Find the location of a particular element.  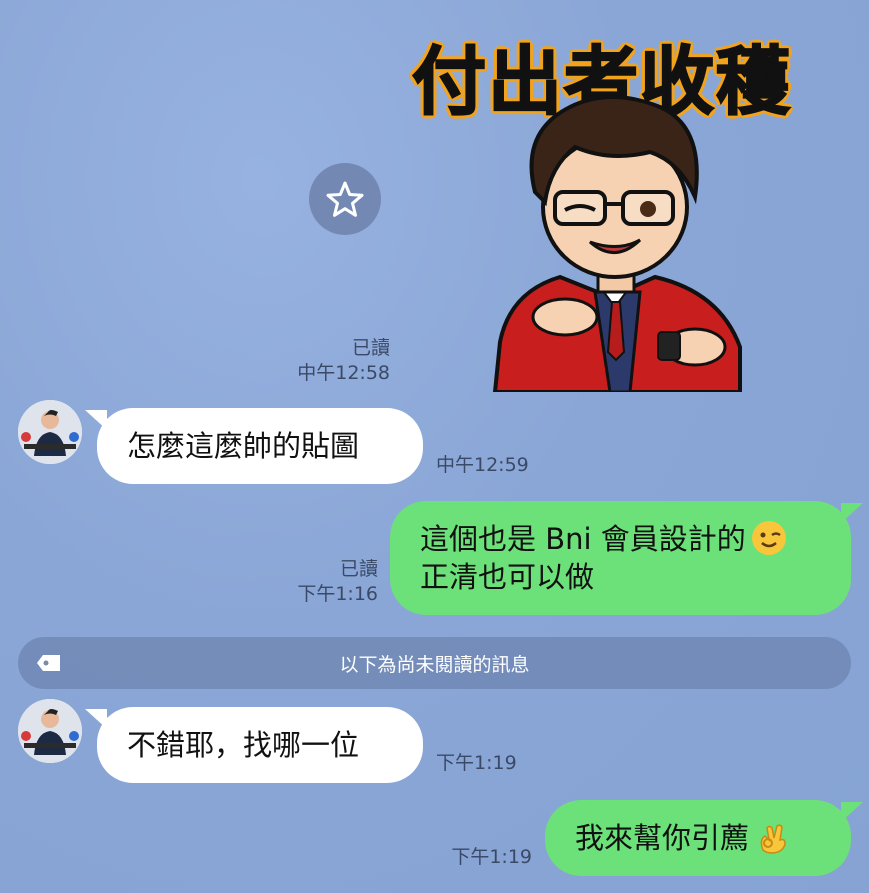

message-text: 不錯耶，找哪一位 is located at coordinates (243, 745).